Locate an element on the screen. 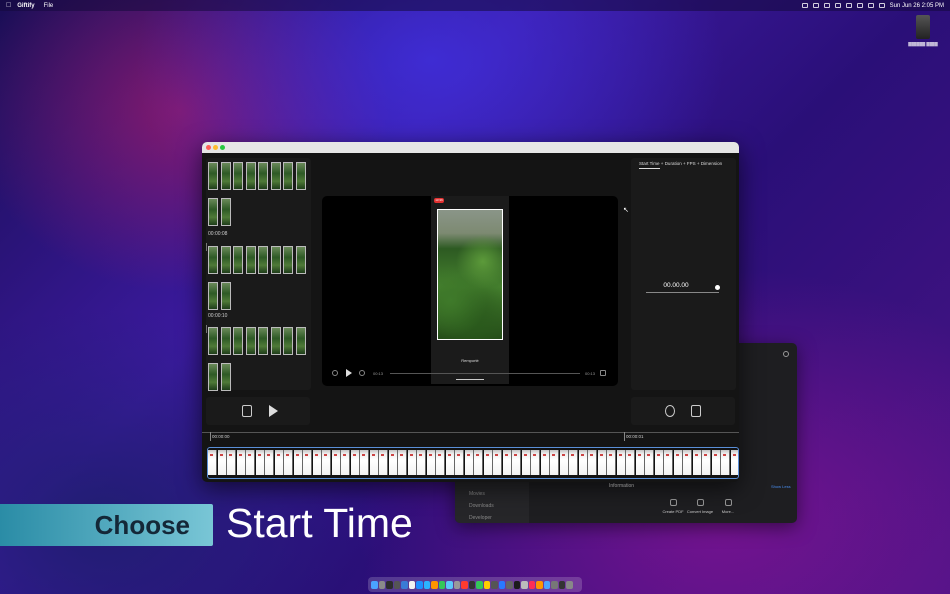 The height and width of the screenshot is (594, 950). volume-icon is located at coordinates (848, 5).